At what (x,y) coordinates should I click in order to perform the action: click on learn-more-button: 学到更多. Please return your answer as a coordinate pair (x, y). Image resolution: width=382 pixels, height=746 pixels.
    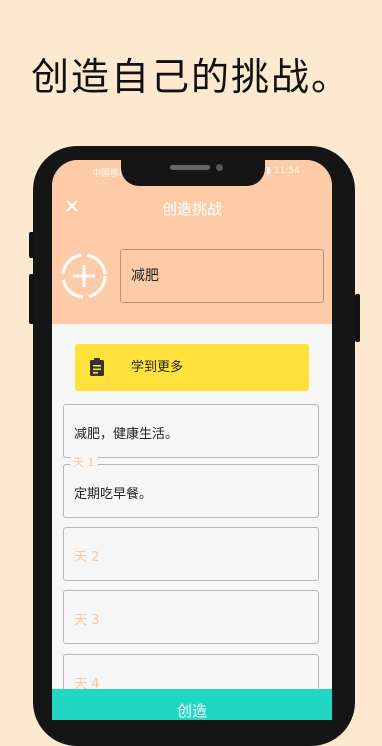
    Looking at the image, I should click on (192, 367).